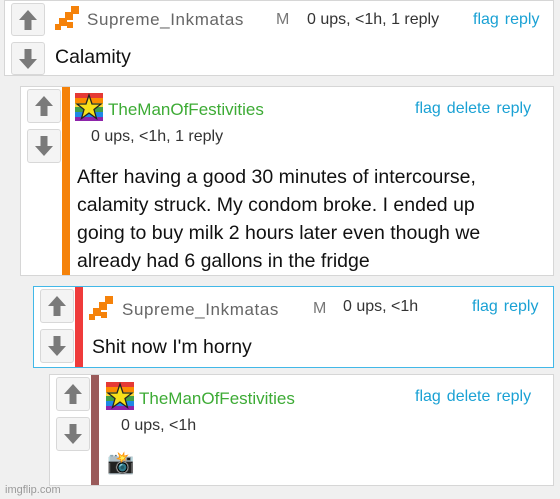 This screenshot has width=560, height=499. I want to click on comment-text: Calamity, so click(93, 57).